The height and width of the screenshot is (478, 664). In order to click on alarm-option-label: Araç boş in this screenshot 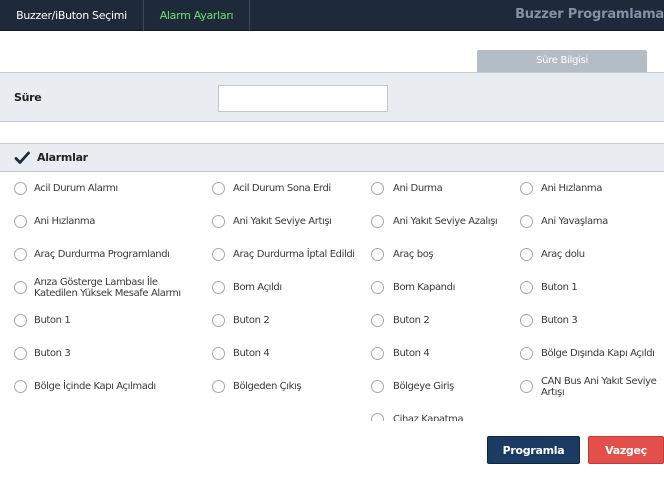, I will do `click(413, 254)`.